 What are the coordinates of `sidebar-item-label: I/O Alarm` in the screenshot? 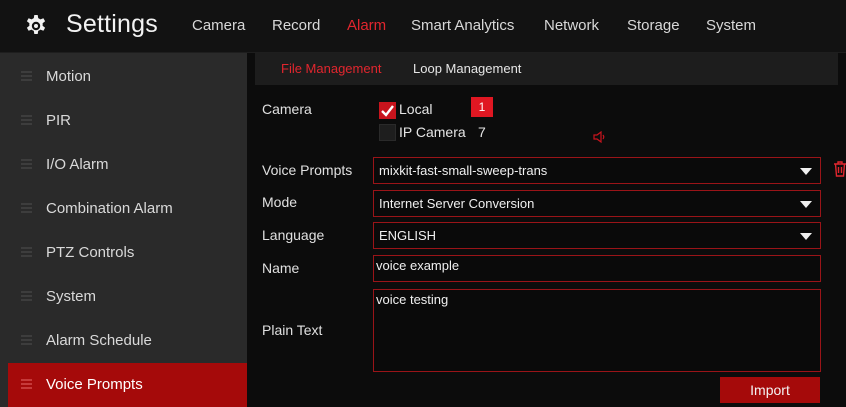 It's located at (77, 164).